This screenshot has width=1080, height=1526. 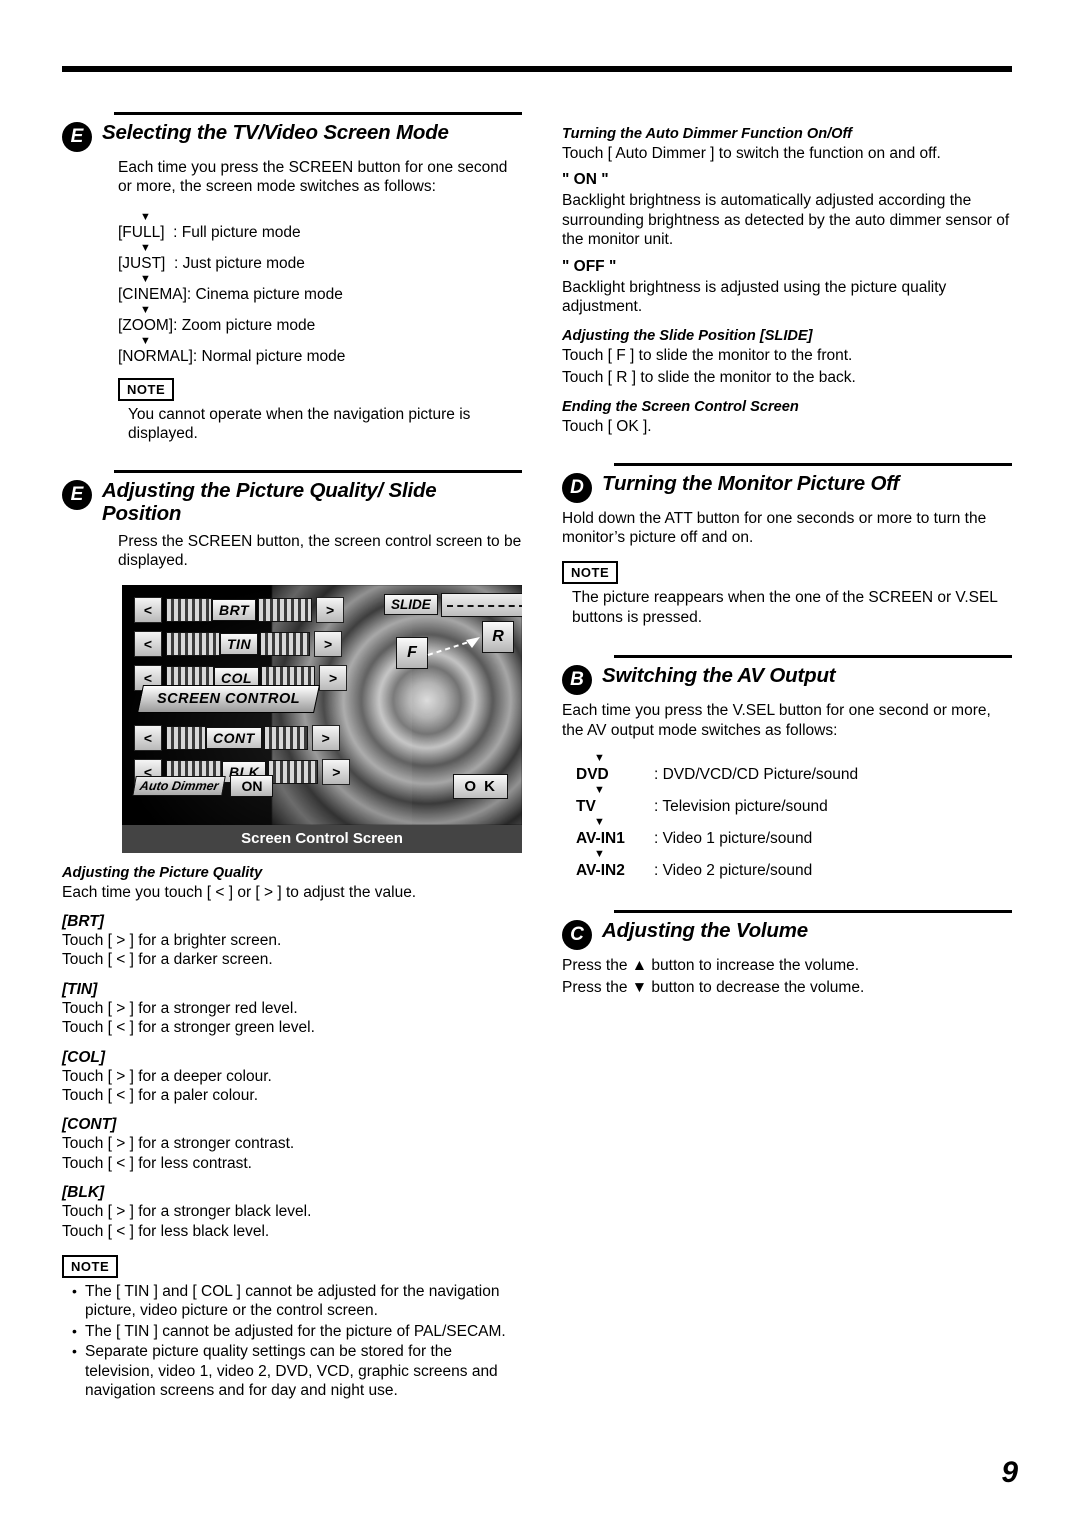 I want to click on brt-increase-button: >, so click(x=330, y=609).